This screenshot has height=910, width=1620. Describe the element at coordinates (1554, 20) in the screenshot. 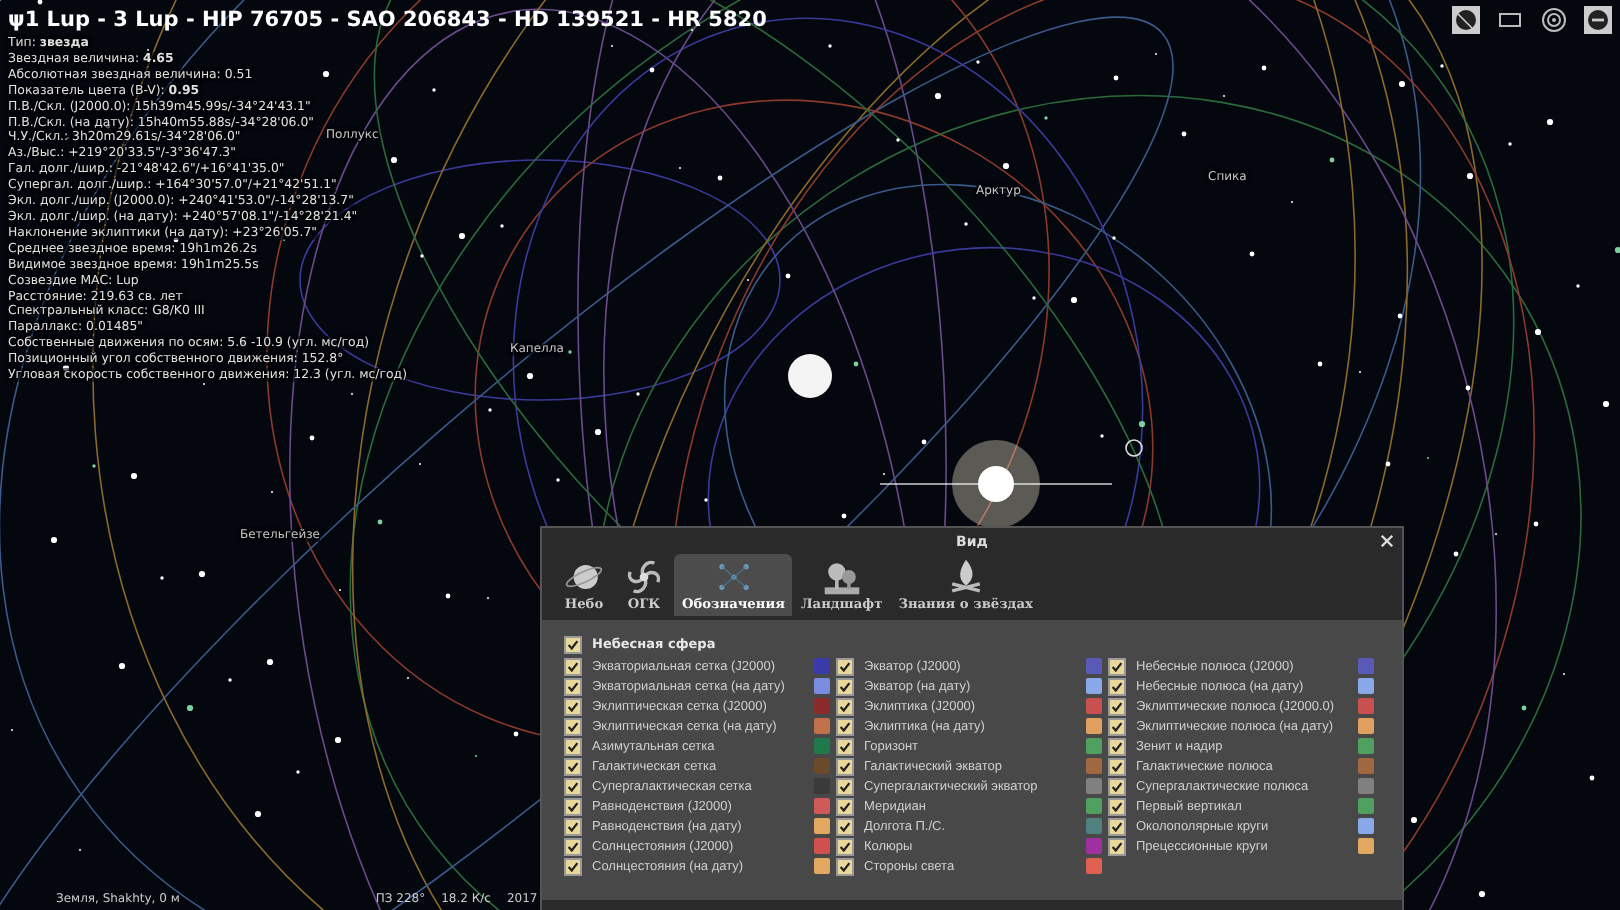

I see `target-icon` at that location.